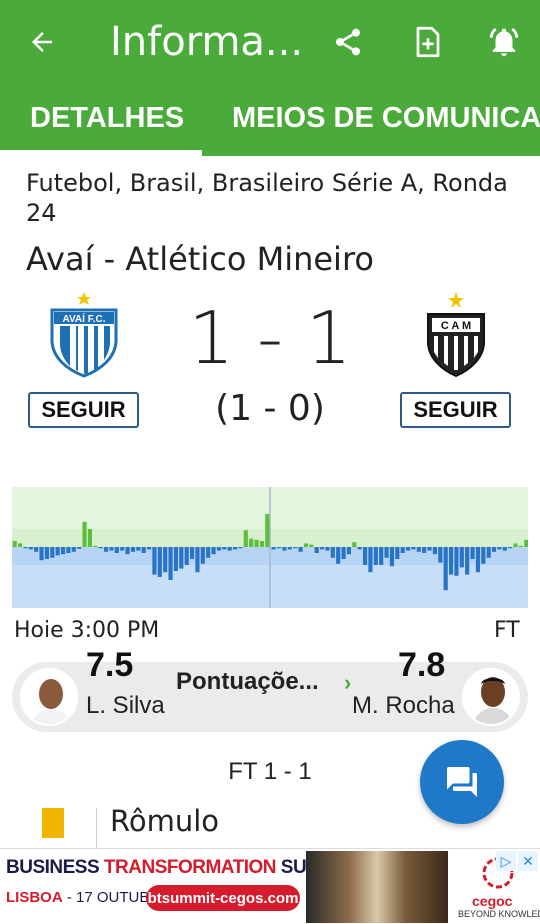 The width and height of the screenshot is (540, 924). I want to click on chart-end-label: FT, so click(507, 630).